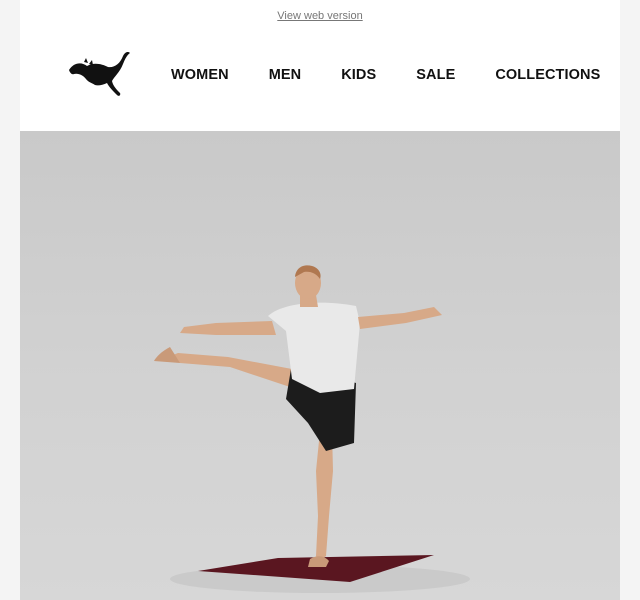  I want to click on view-web-version-link: View web version, so click(319, 16).